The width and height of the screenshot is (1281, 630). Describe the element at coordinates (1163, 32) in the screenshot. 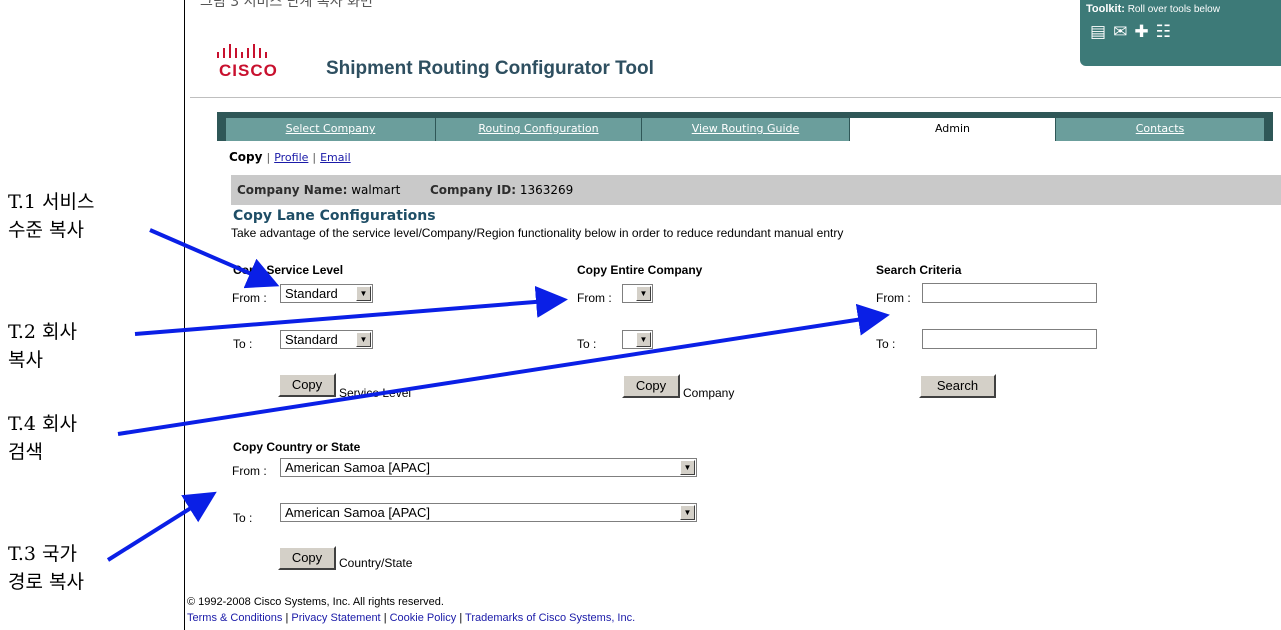

I see `document-icon: ☷` at that location.